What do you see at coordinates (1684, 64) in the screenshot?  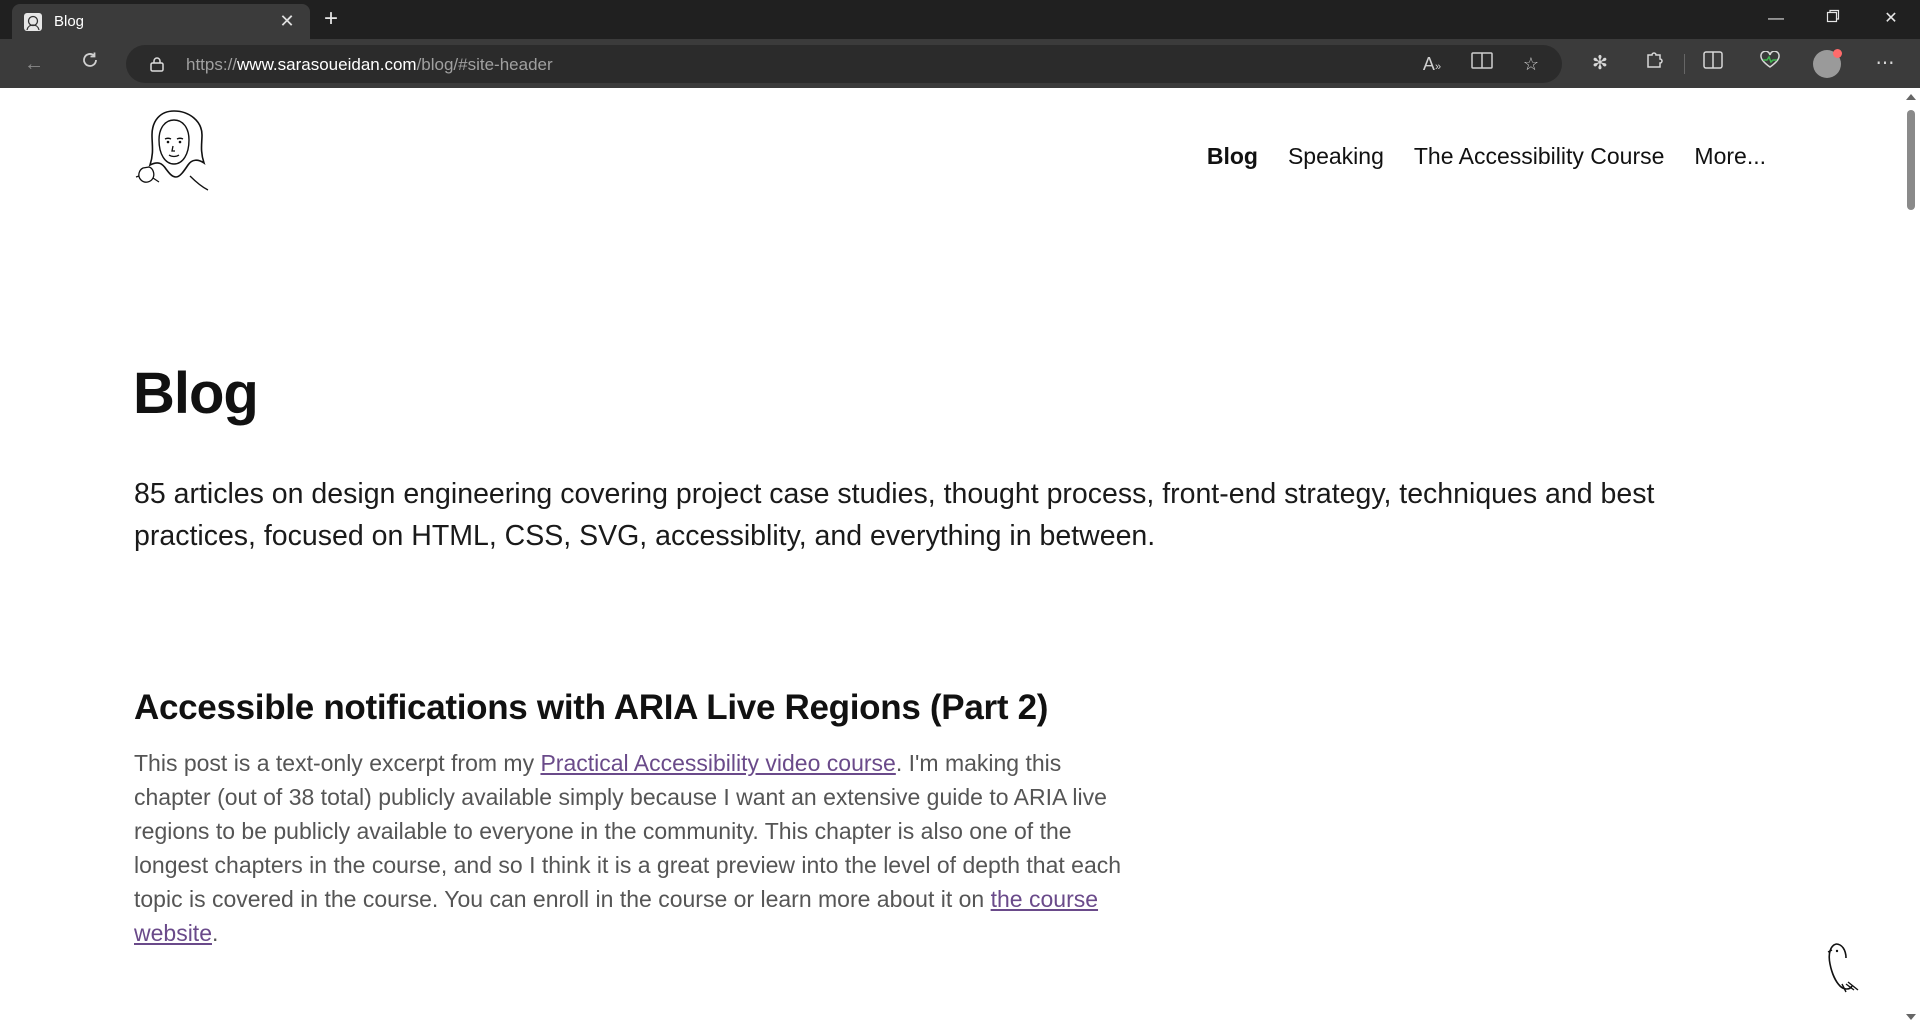 I see `toolbar-separator` at bounding box center [1684, 64].